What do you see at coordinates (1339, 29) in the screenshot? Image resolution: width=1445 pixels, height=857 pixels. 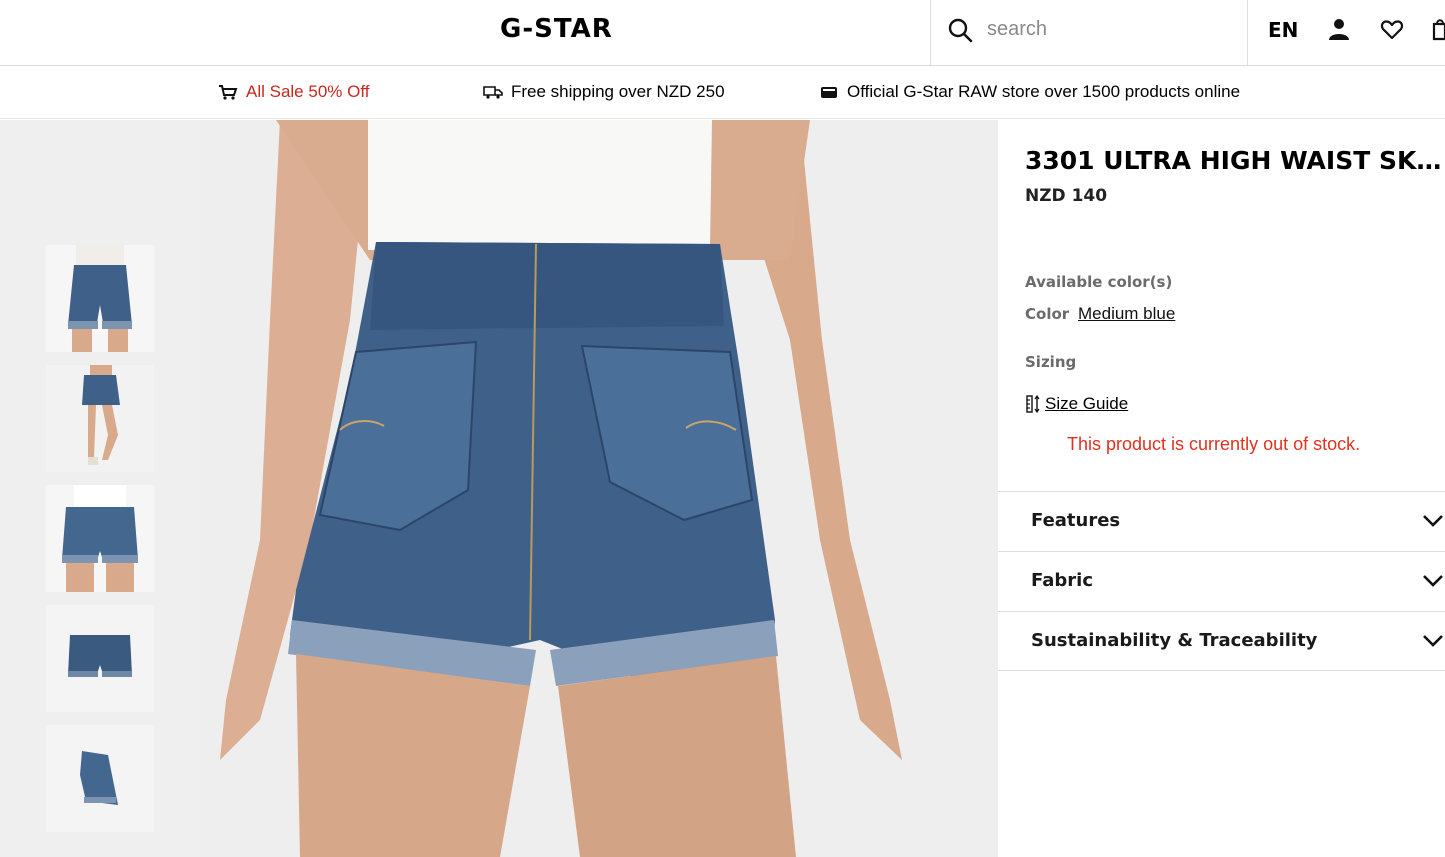 I see `account-icon` at bounding box center [1339, 29].